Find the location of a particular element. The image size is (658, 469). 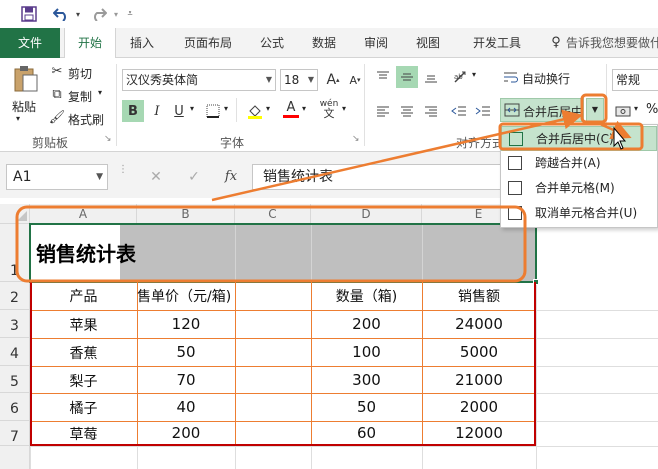

callout-merge-dropdown is located at coordinates (594, 108).